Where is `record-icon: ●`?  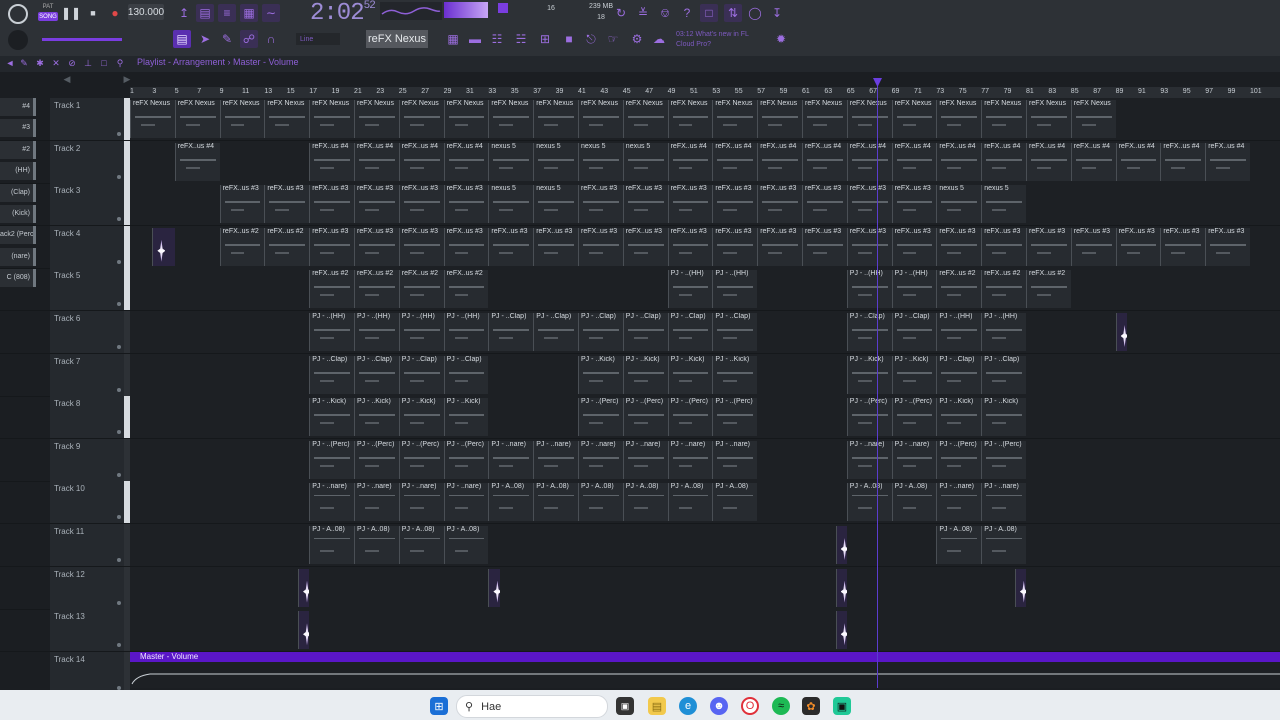
record-icon: ● is located at coordinates (115, 13).